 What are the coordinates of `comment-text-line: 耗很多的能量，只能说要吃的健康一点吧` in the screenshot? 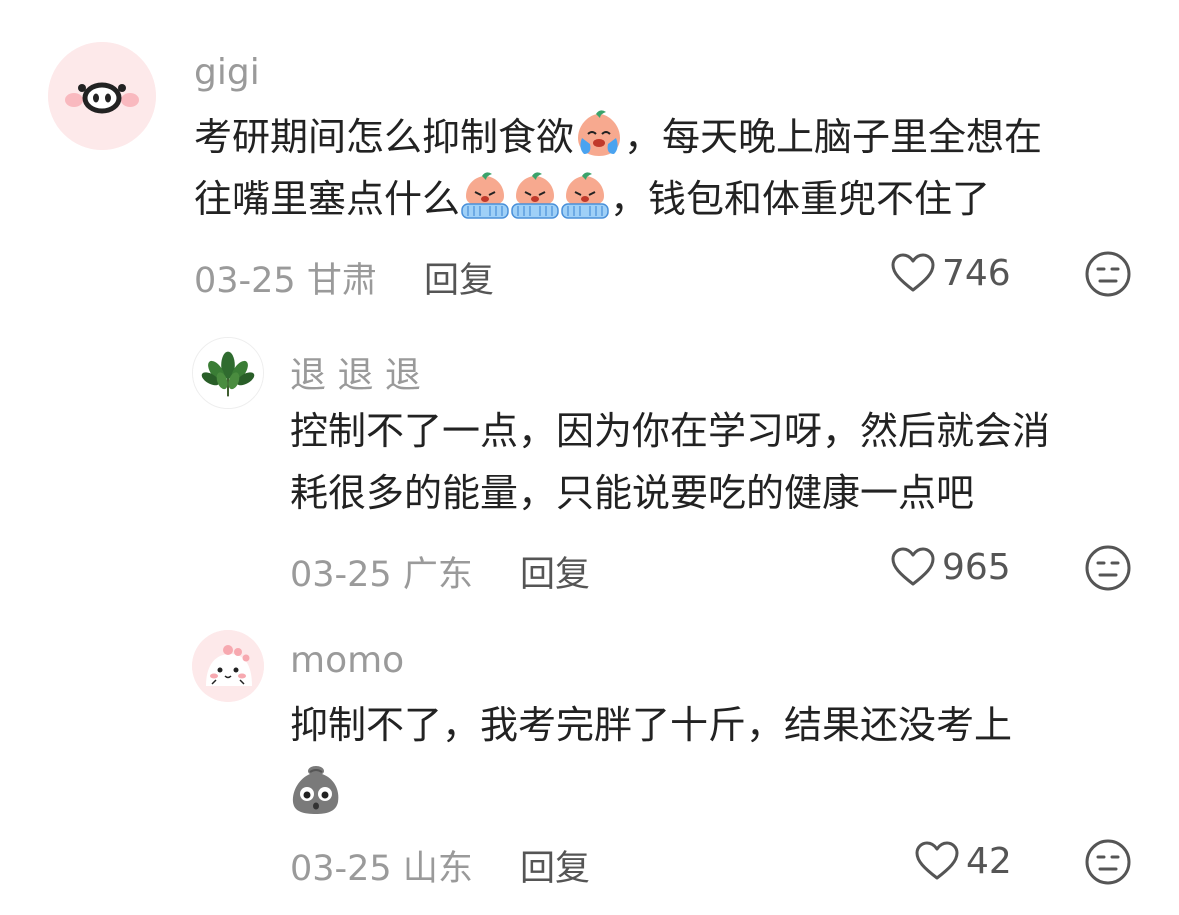 It's located at (632, 493).